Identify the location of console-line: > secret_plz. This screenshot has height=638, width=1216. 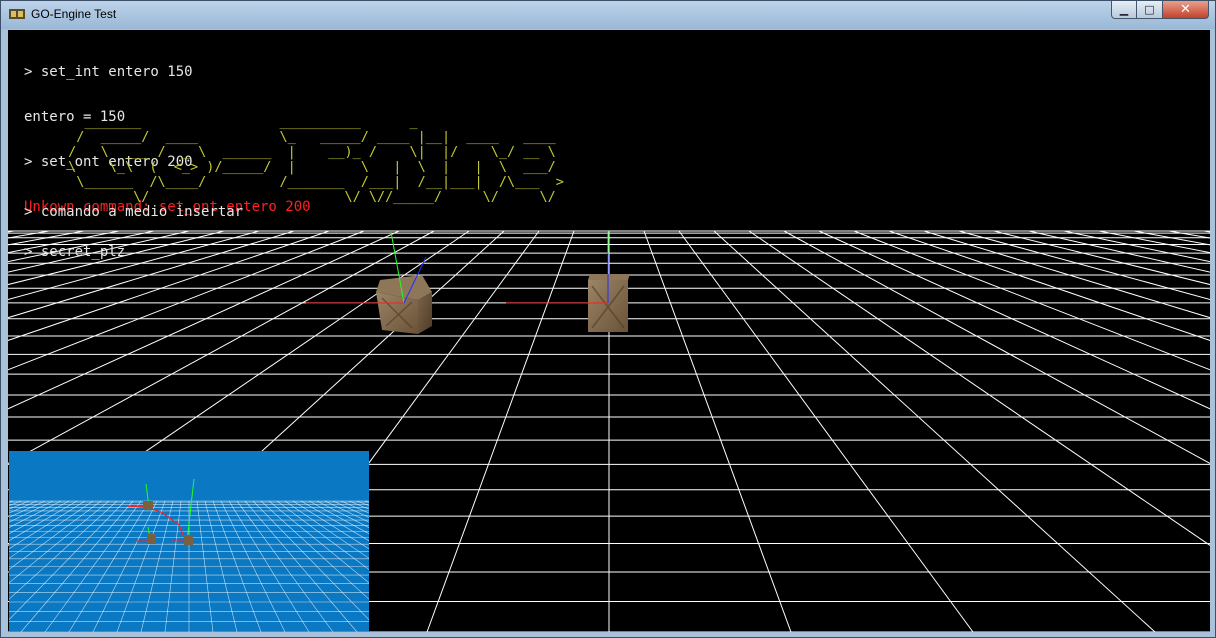
(75, 252).